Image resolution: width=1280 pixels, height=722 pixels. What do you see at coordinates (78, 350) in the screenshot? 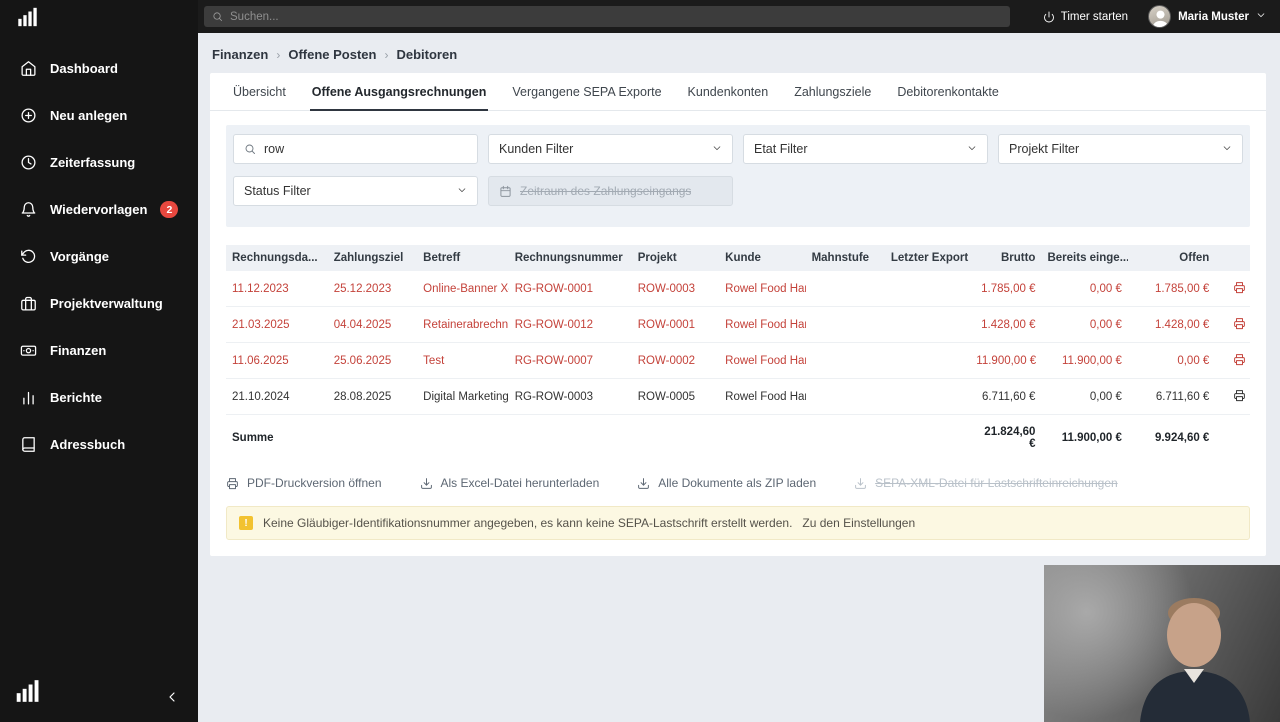
I see `sidebar-item-label: Finanzen` at bounding box center [78, 350].